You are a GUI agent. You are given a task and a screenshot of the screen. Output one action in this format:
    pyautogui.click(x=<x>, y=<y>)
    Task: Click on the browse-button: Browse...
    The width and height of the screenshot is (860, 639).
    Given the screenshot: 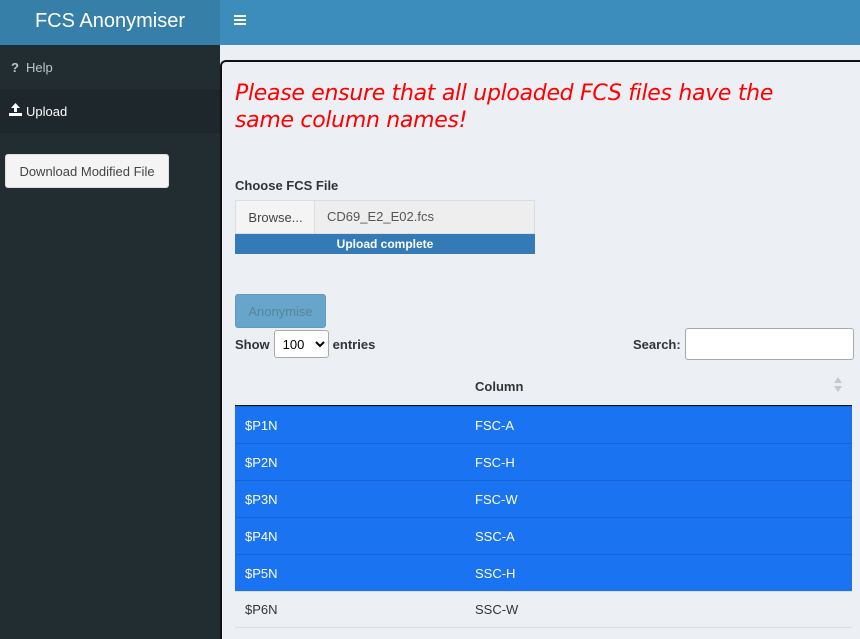 What is the action you would take?
    pyautogui.click(x=275, y=217)
    